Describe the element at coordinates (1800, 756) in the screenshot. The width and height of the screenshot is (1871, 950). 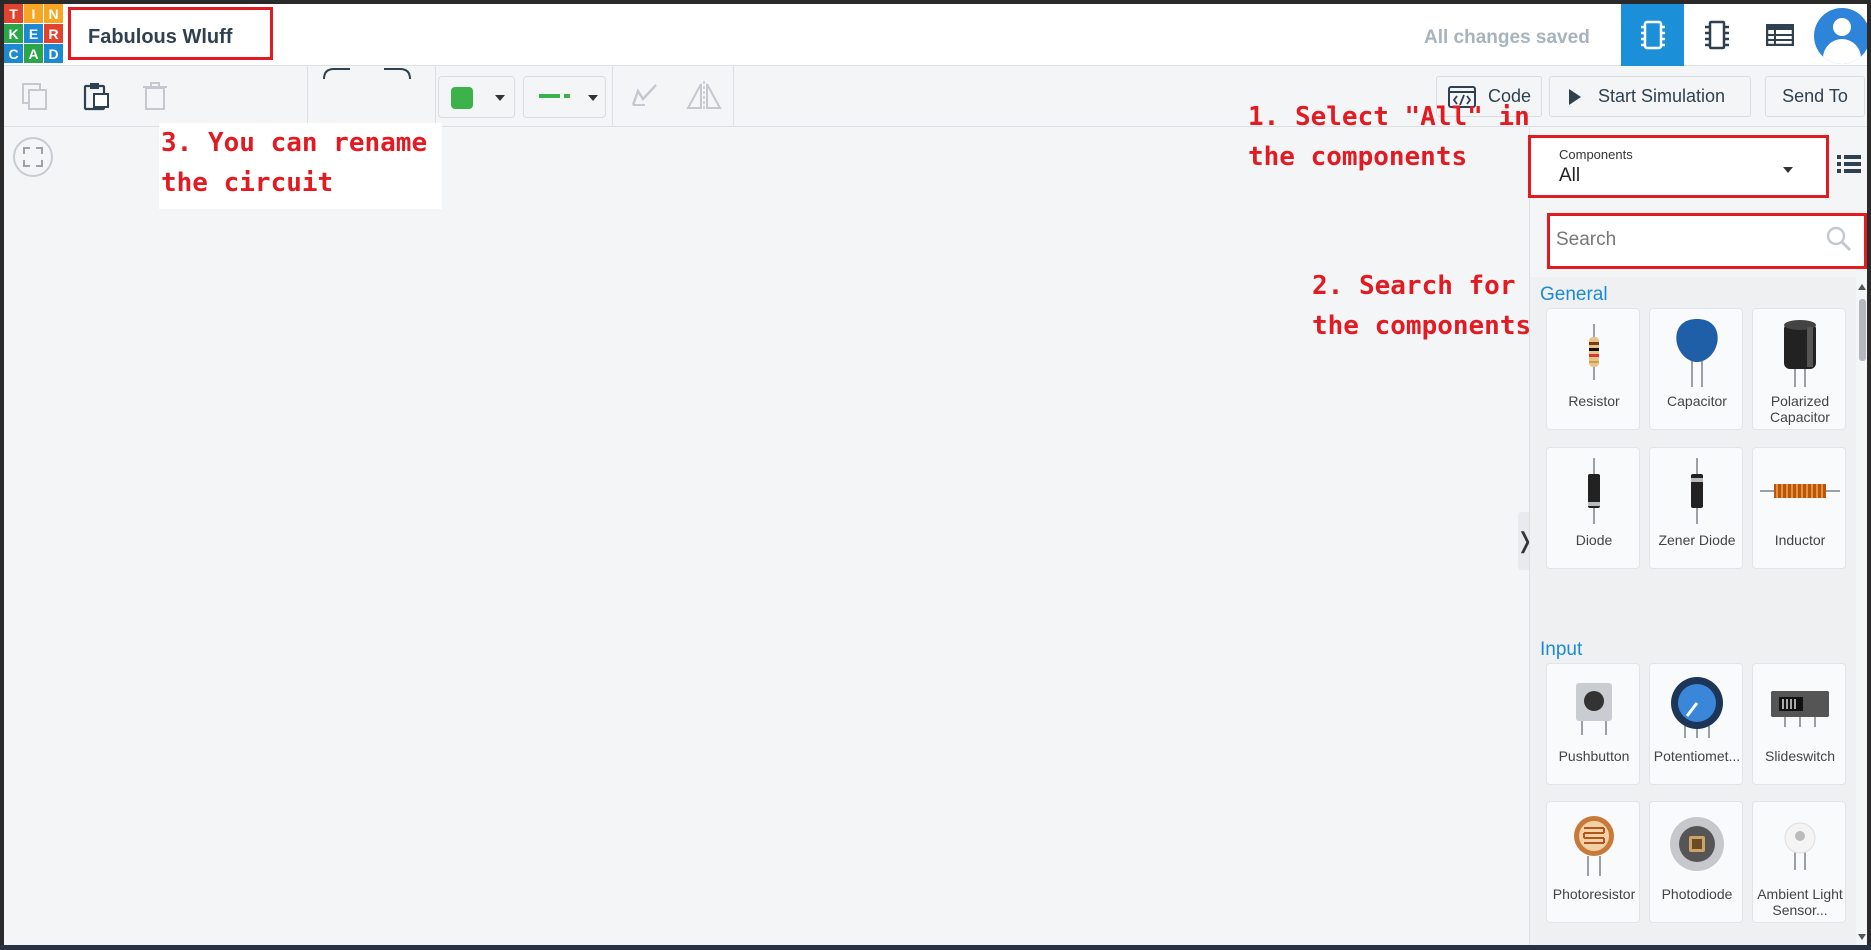
I see `component-label: Slideswitch` at that location.